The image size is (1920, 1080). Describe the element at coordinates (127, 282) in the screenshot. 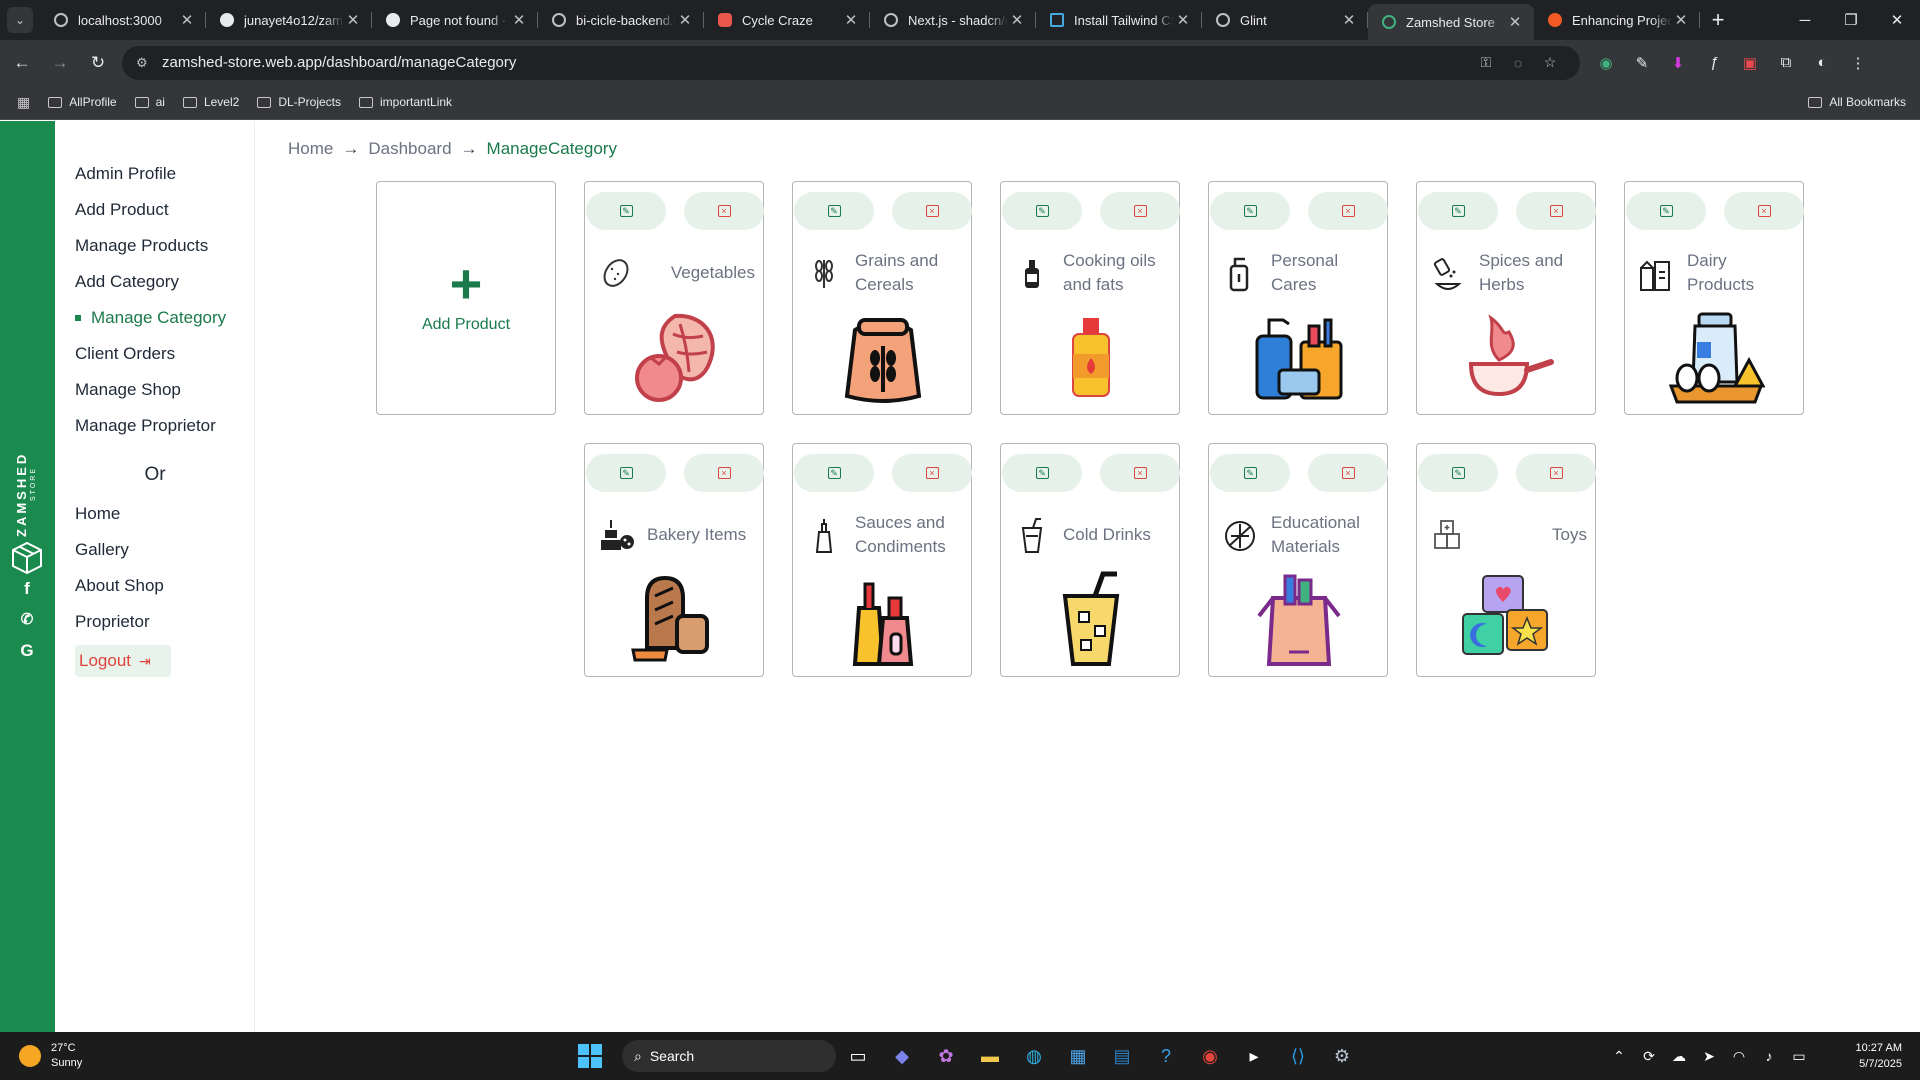

I see `sidebar-item-add-category: Add Category` at that location.